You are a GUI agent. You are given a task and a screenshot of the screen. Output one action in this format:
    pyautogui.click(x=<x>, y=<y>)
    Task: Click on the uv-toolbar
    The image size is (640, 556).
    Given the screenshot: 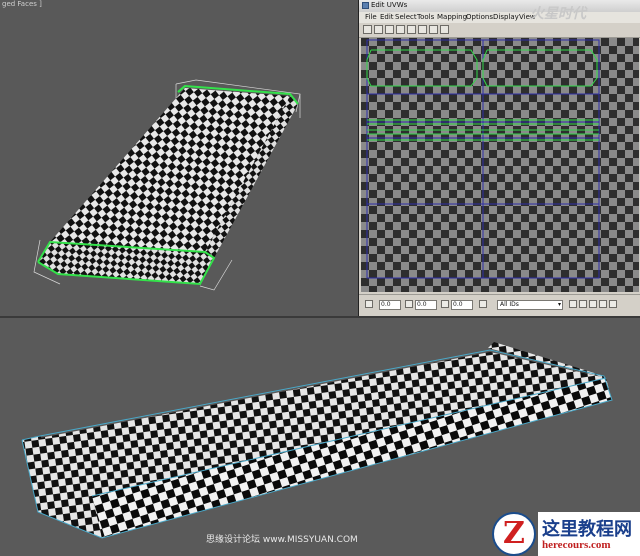 What is the action you would take?
    pyautogui.click(x=499, y=30)
    